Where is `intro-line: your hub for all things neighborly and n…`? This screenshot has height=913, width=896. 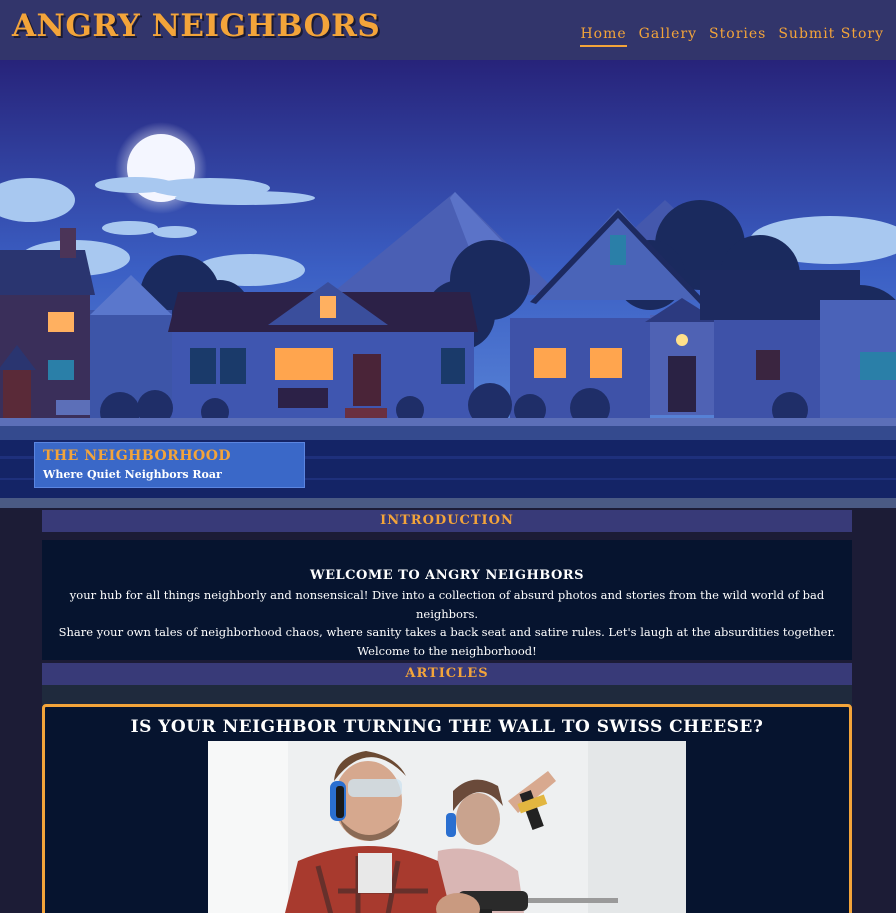
intro-line: your hub for all things neighborly and n… is located at coordinates (447, 604).